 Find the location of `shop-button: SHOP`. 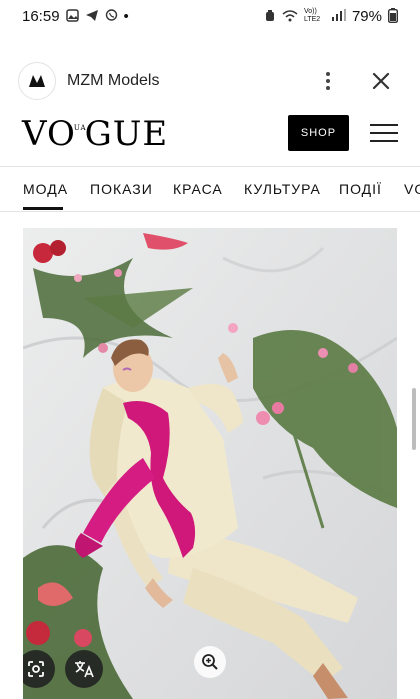

shop-button: SHOP is located at coordinates (318, 133).